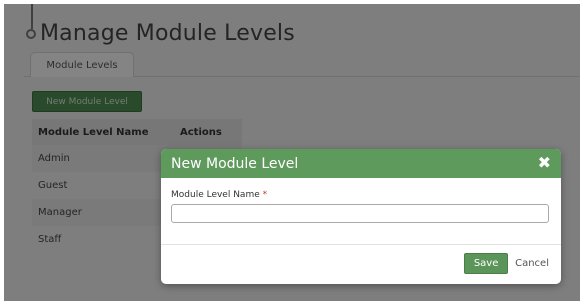  I want to click on dialog-footer: Save Cancel, so click(506, 263).